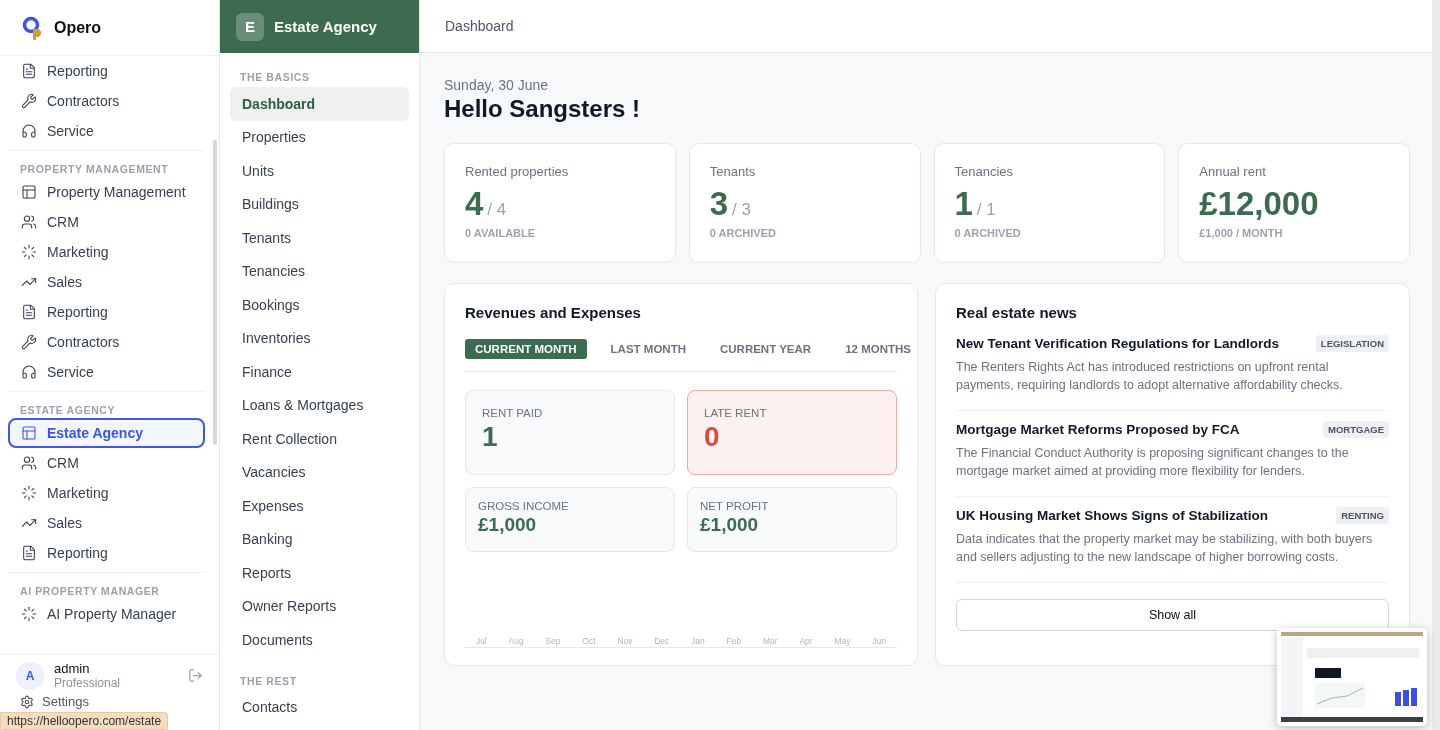 The image size is (1440, 730). I want to click on nav-item: Properties, so click(319, 137).